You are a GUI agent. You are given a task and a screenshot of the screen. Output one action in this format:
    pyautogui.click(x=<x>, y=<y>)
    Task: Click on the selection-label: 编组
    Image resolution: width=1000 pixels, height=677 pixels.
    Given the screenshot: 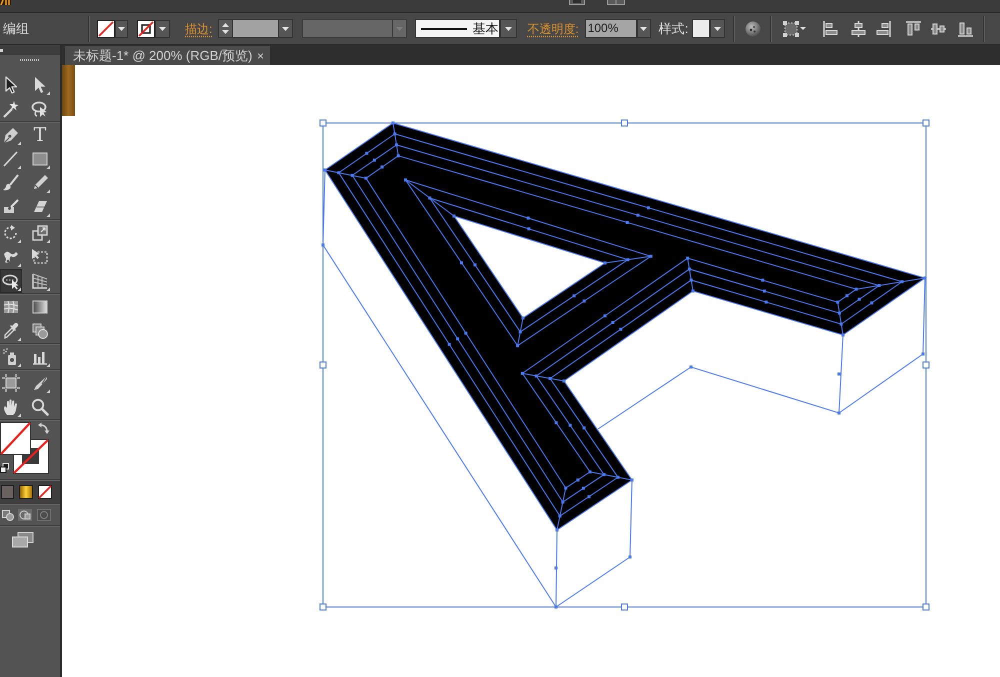 What is the action you would take?
    pyautogui.click(x=16, y=29)
    